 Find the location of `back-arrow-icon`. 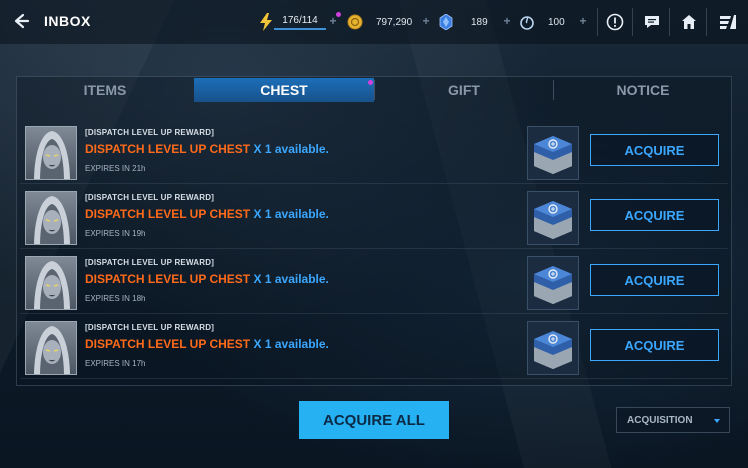

back-arrow-icon is located at coordinates (22, 21).